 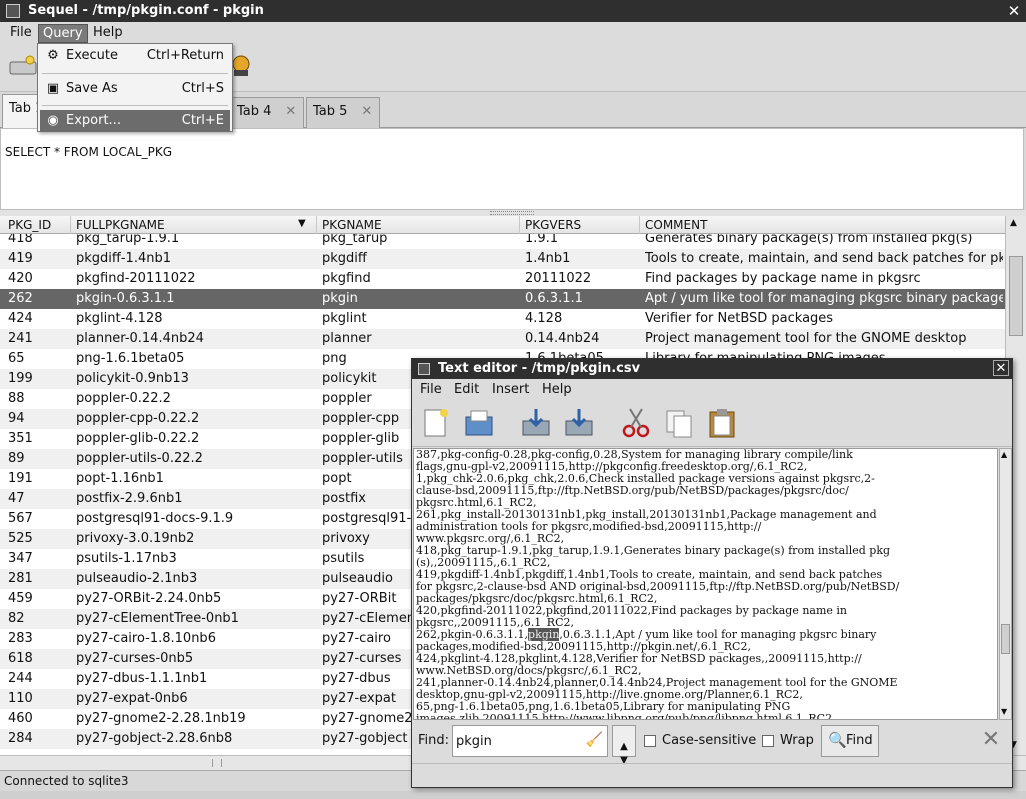 I want to click on table-cell: 47, so click(x=16, y=498).